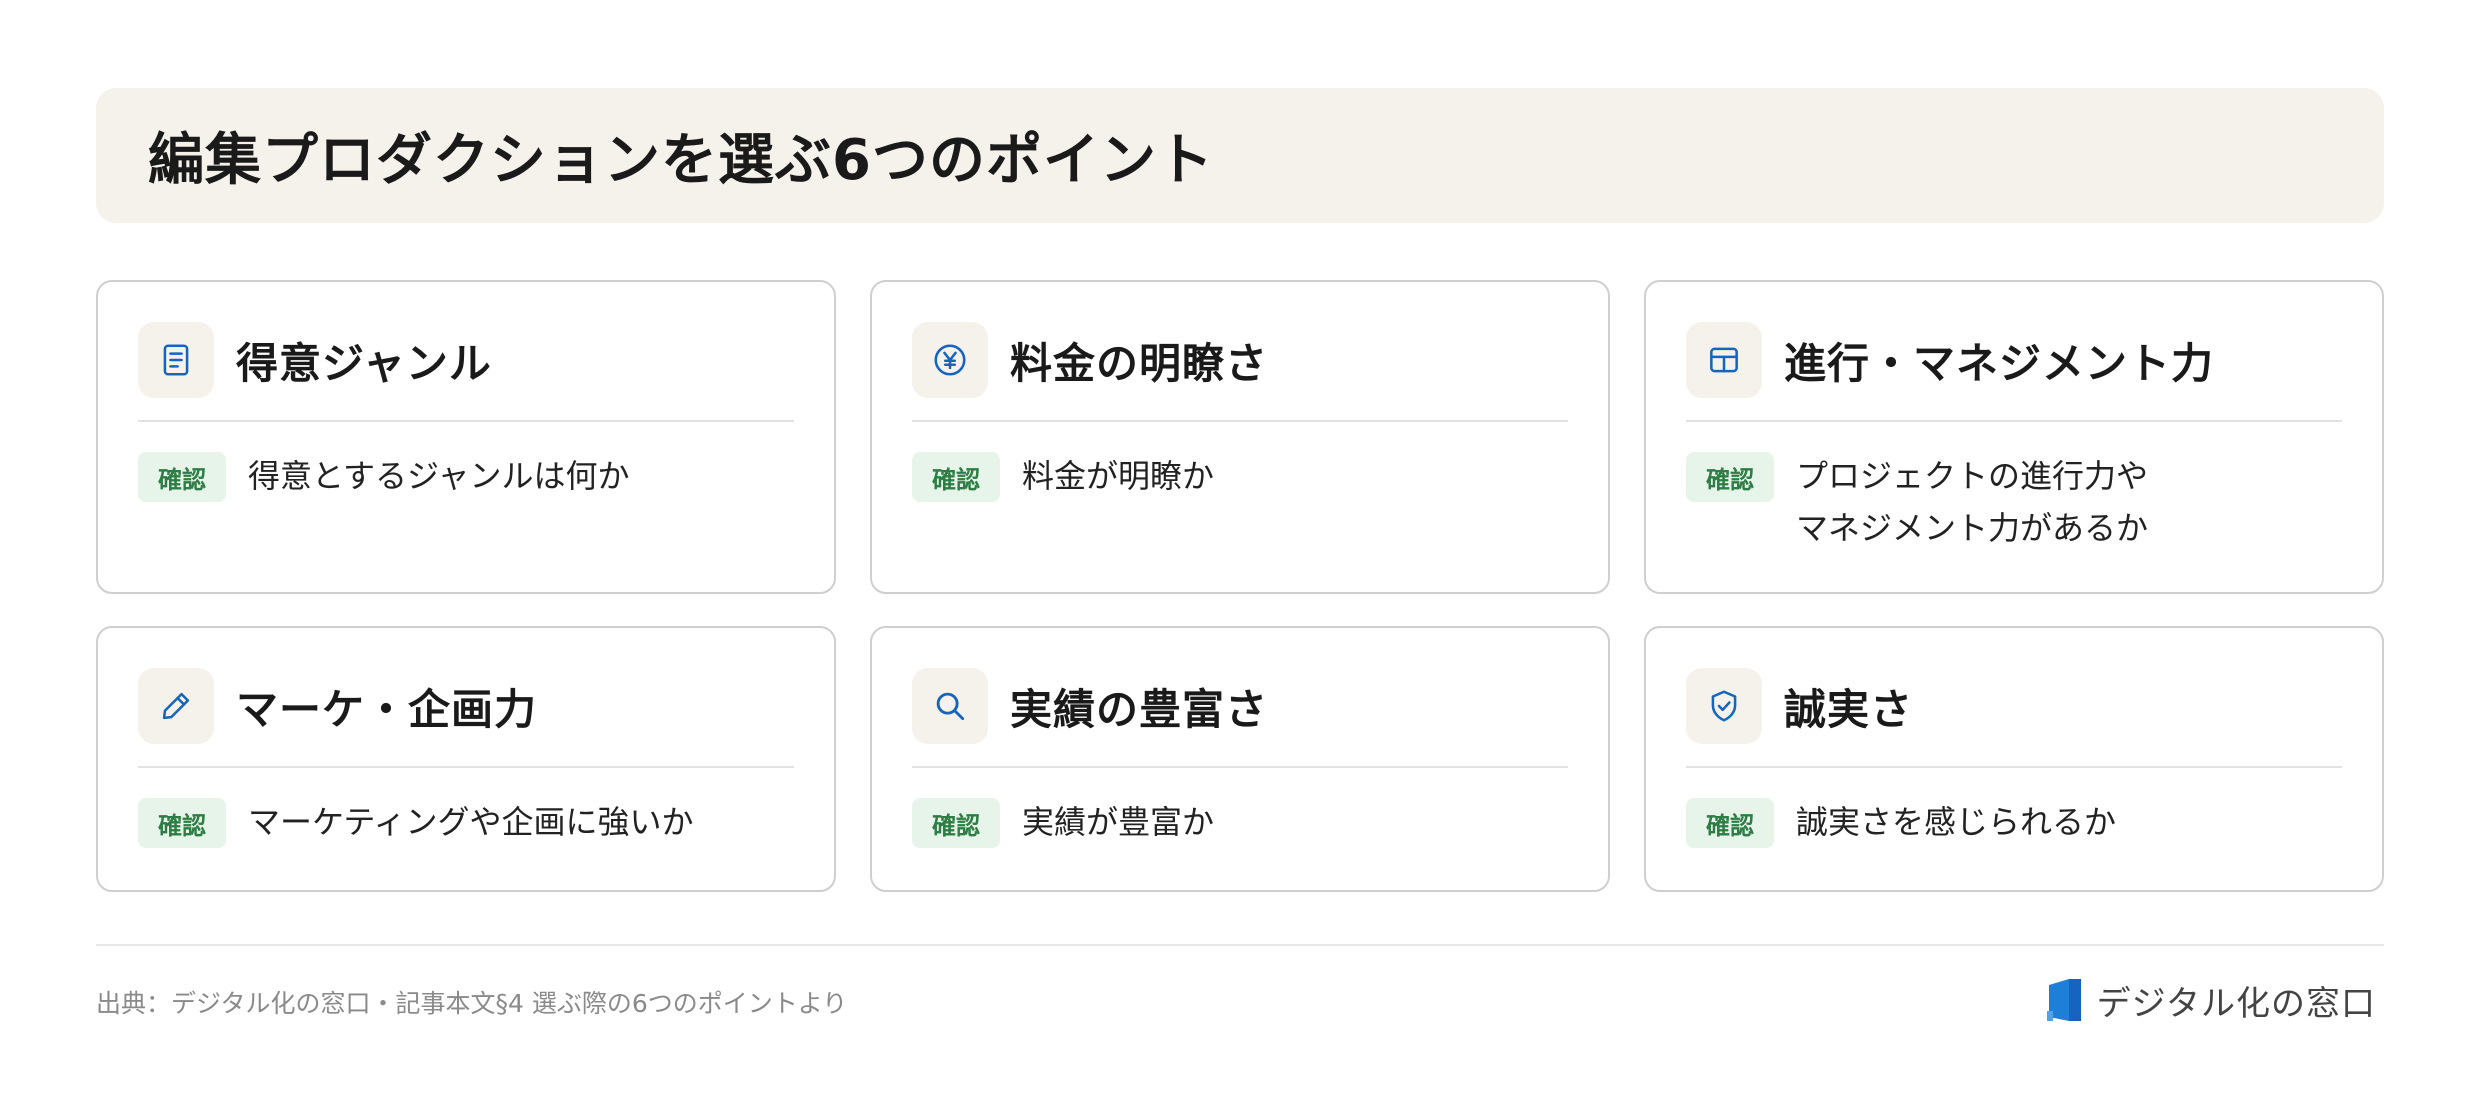 The image size is (2480, 1120). What do you see at coordinates (1240, 822) in the screenshot?
I see `card-body: 確認 実績が豊富か` at bounding box center [1240, 822].